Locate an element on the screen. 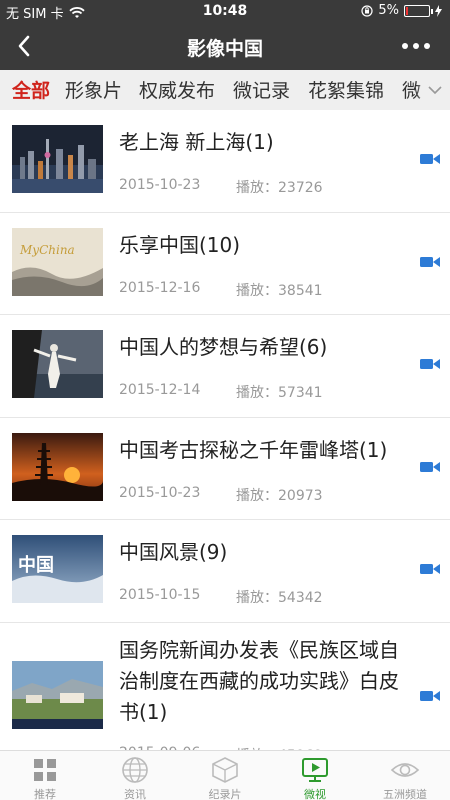  charging-icon is located at coordinates (438, 10).